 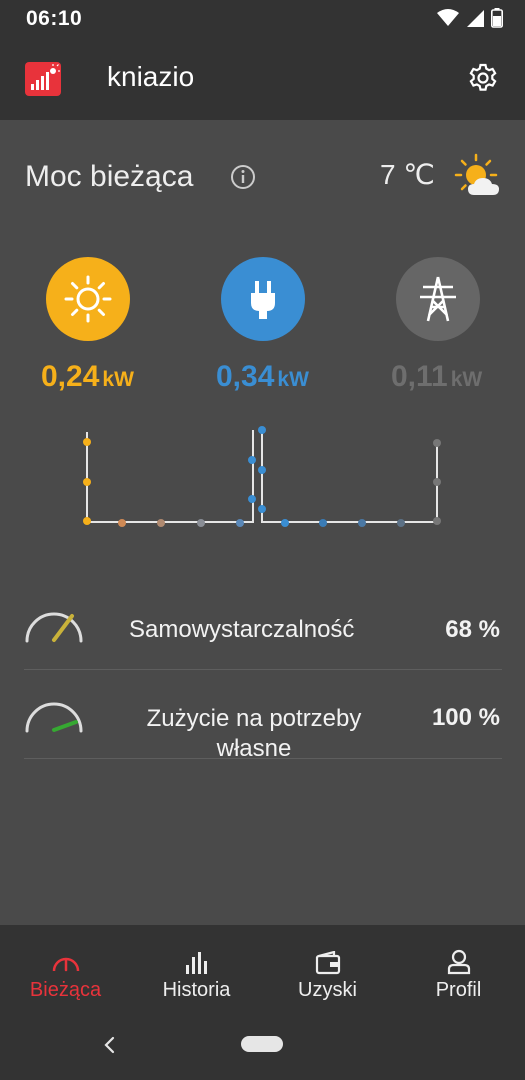 What do you see at coordinates (118, 379) in the screenshot?
I see `solar-value-unit: kW` at bounding box center [118, 379].